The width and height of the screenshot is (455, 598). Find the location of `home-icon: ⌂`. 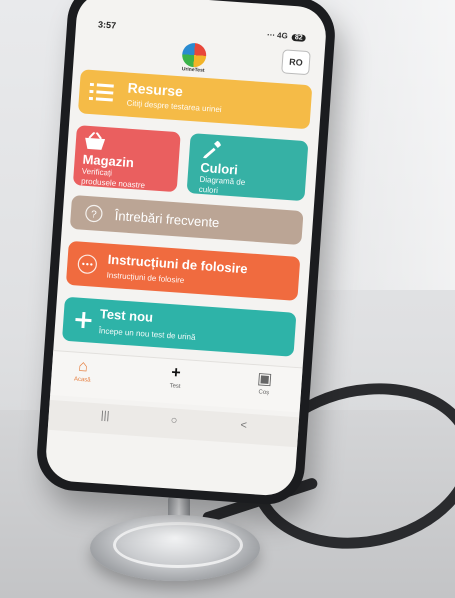

home-icon: ⌂ is located at coordinates (83, 366).